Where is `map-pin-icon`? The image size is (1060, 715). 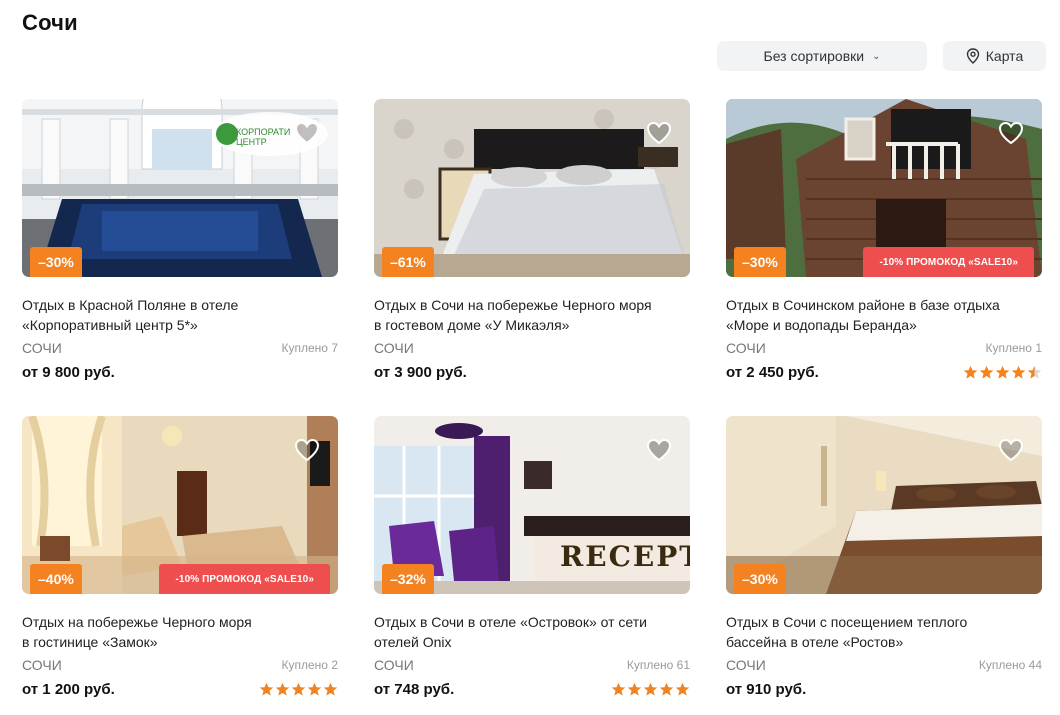
map-pin-icon is located at coordinates (972, 56).